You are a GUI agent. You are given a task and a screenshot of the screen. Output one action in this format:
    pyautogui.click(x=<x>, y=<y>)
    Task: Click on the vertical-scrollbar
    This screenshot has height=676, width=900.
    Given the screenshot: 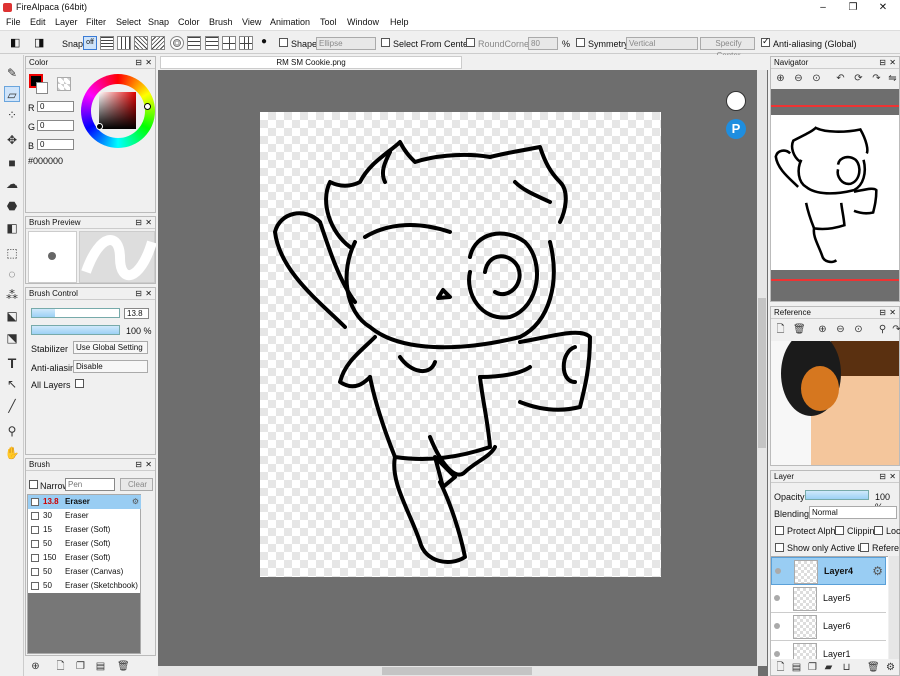 What is the action you would take?
    pyautogui.click(x=762, y=368)
    